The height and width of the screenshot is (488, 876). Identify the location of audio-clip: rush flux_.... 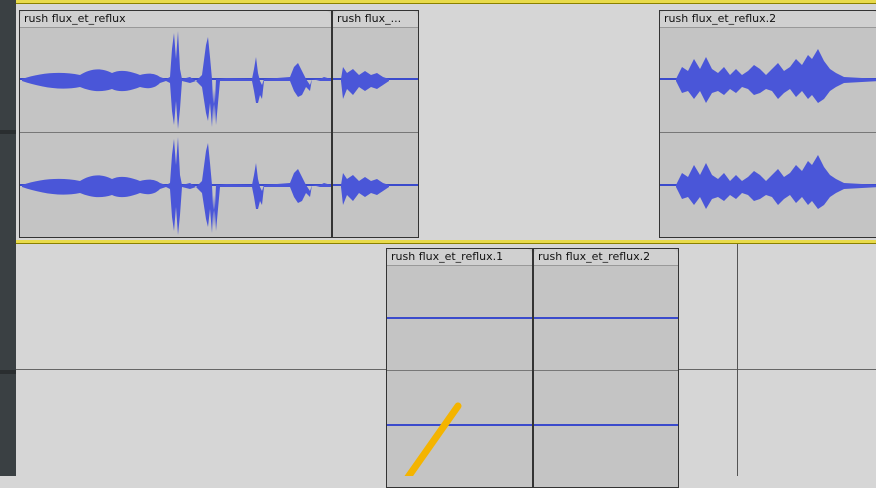
(375, 124).